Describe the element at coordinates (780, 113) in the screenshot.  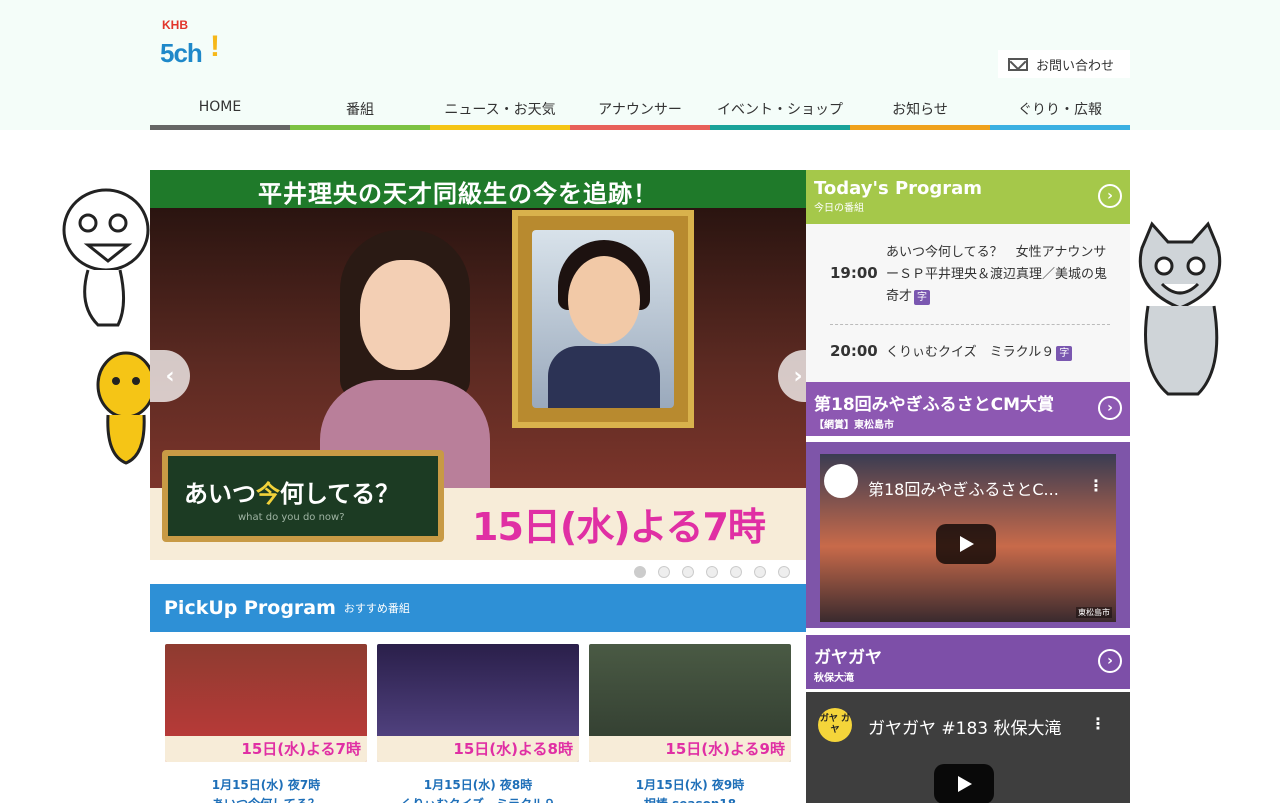
I see `nav-events-shop: イベント・ショップ` at that location.